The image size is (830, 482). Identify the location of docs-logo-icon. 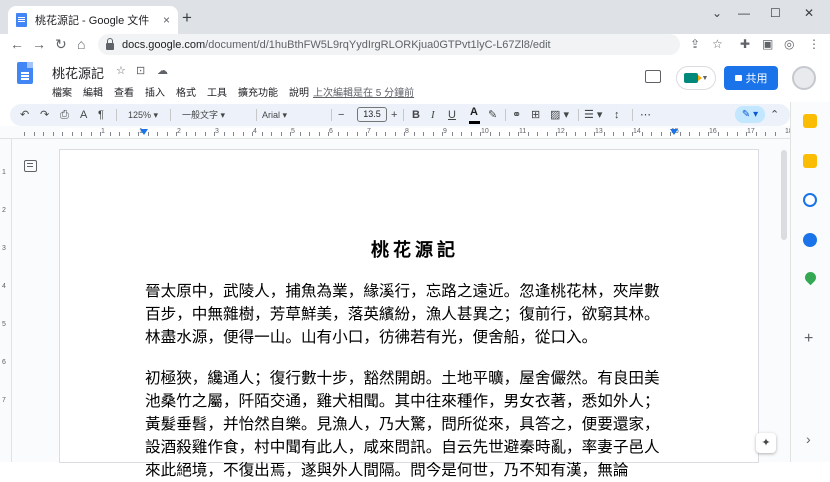
(25, 73).